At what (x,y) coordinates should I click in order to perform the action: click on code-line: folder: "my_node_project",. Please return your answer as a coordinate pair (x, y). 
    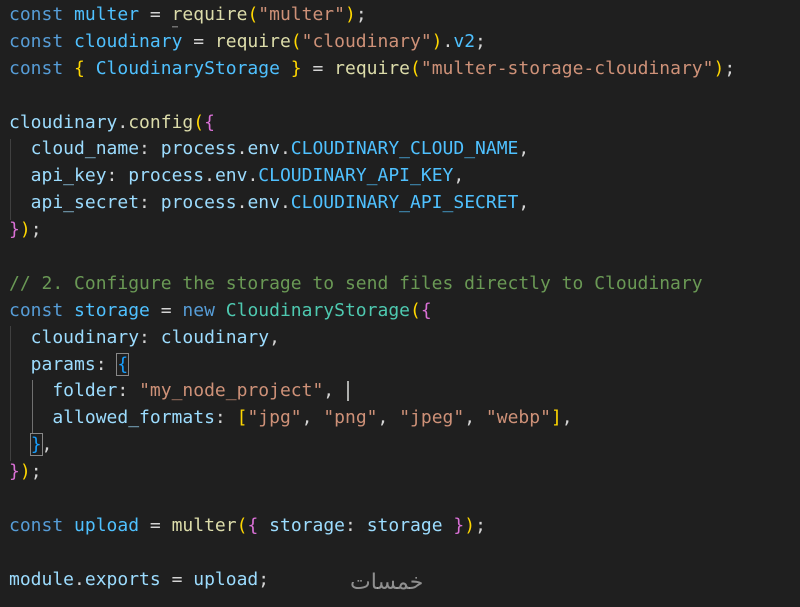
    Looking at the image, I should click on (404, 391).